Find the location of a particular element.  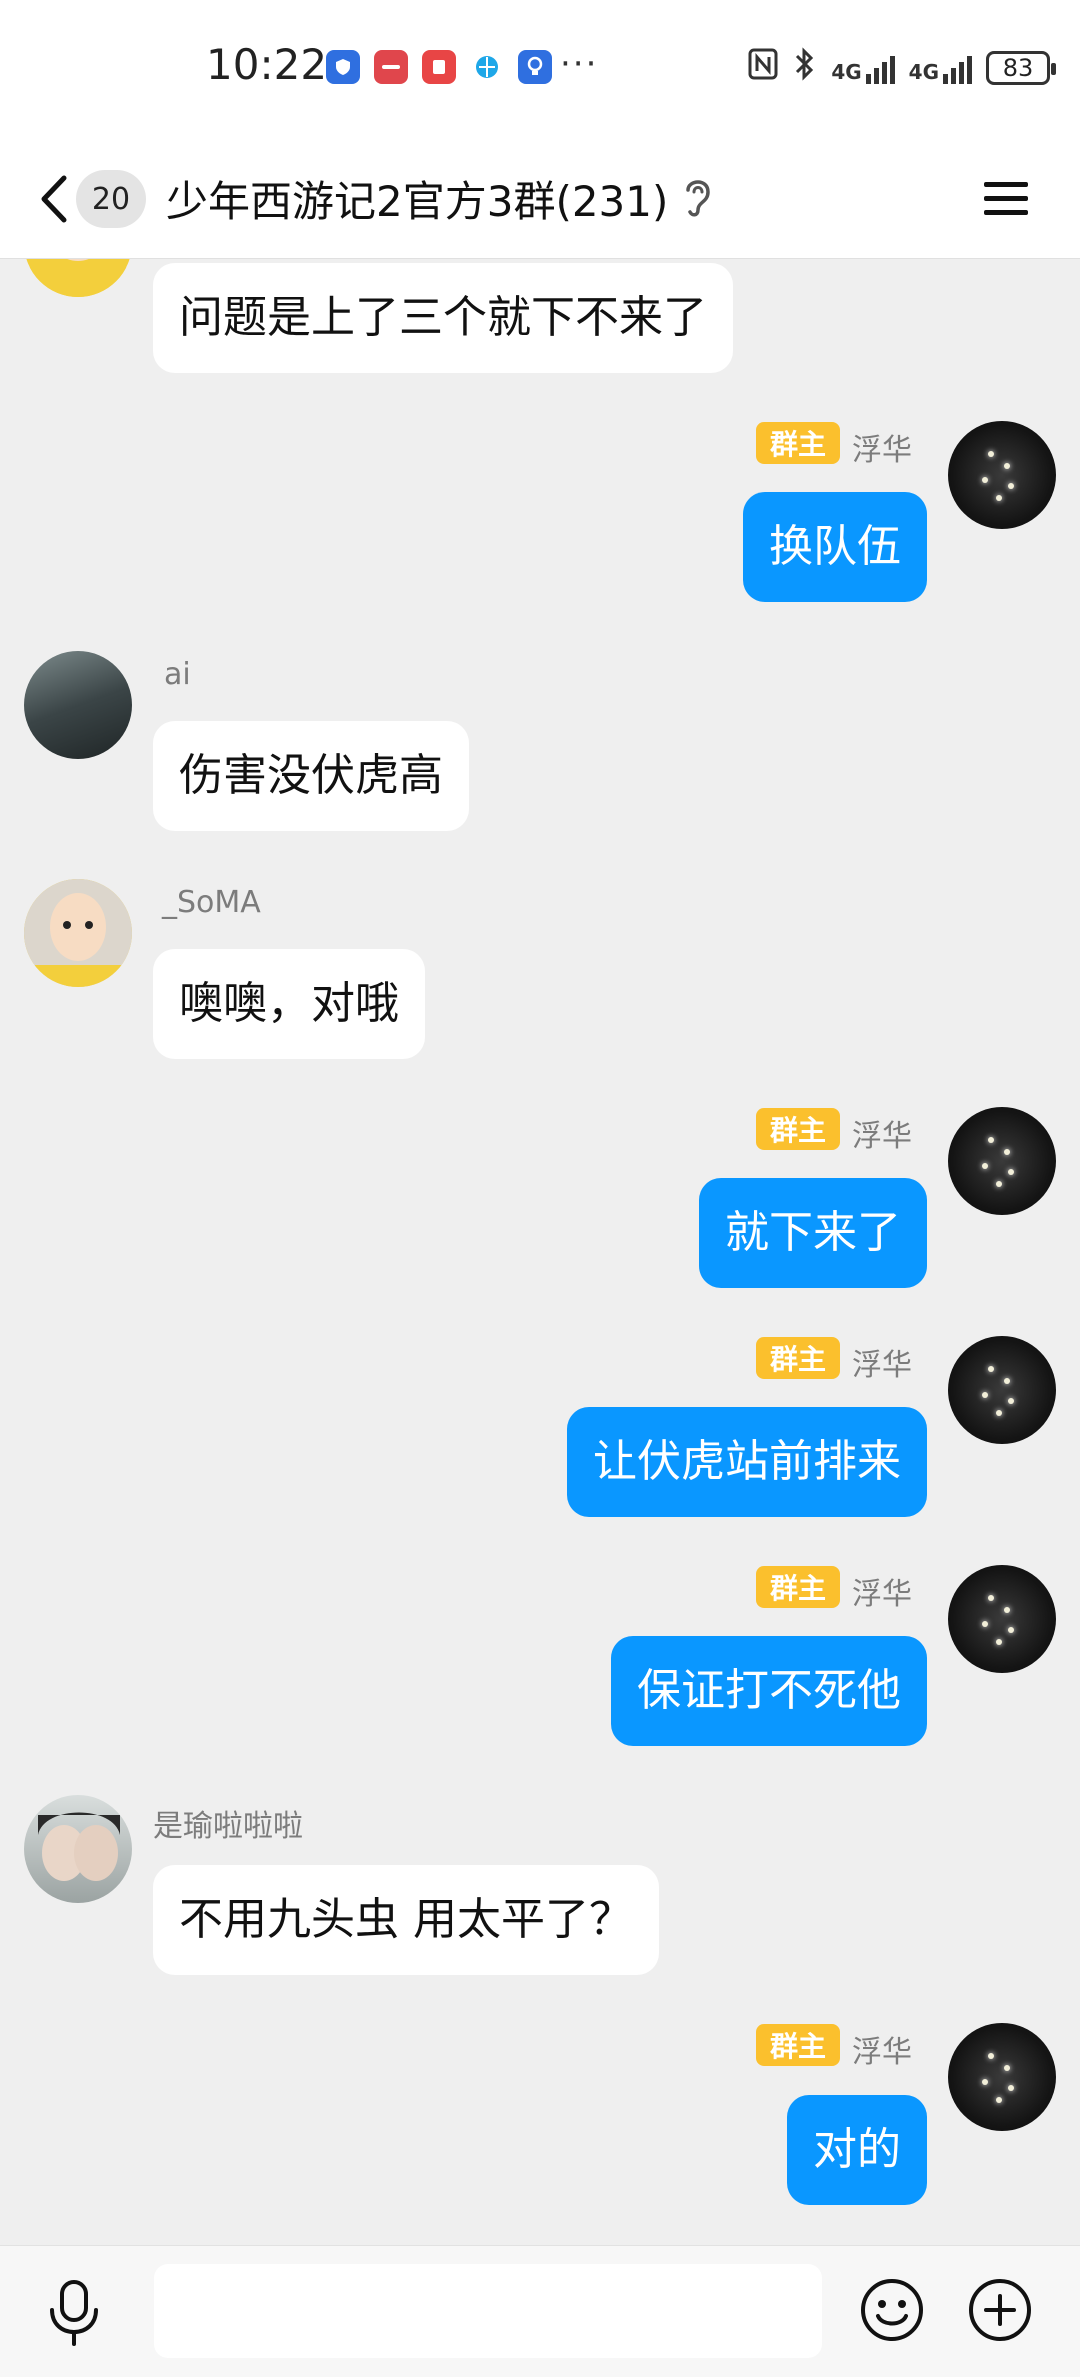

system-icons: 4G 4G 83 is located at coordinates (901, 67).